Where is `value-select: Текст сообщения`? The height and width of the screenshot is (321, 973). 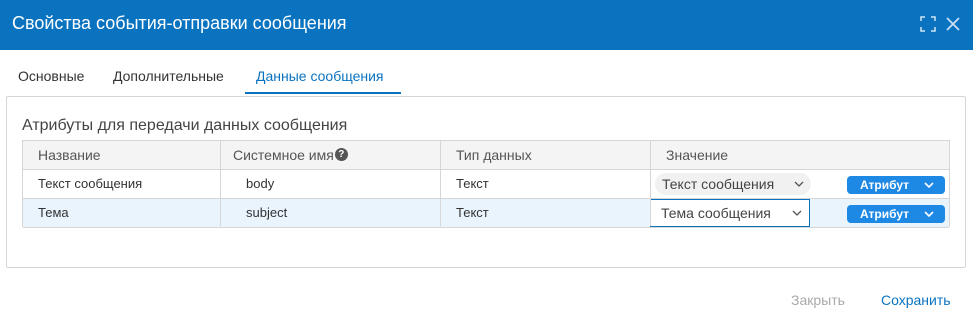 value-select: Текст сообщения is located at coordinates (733, 184).